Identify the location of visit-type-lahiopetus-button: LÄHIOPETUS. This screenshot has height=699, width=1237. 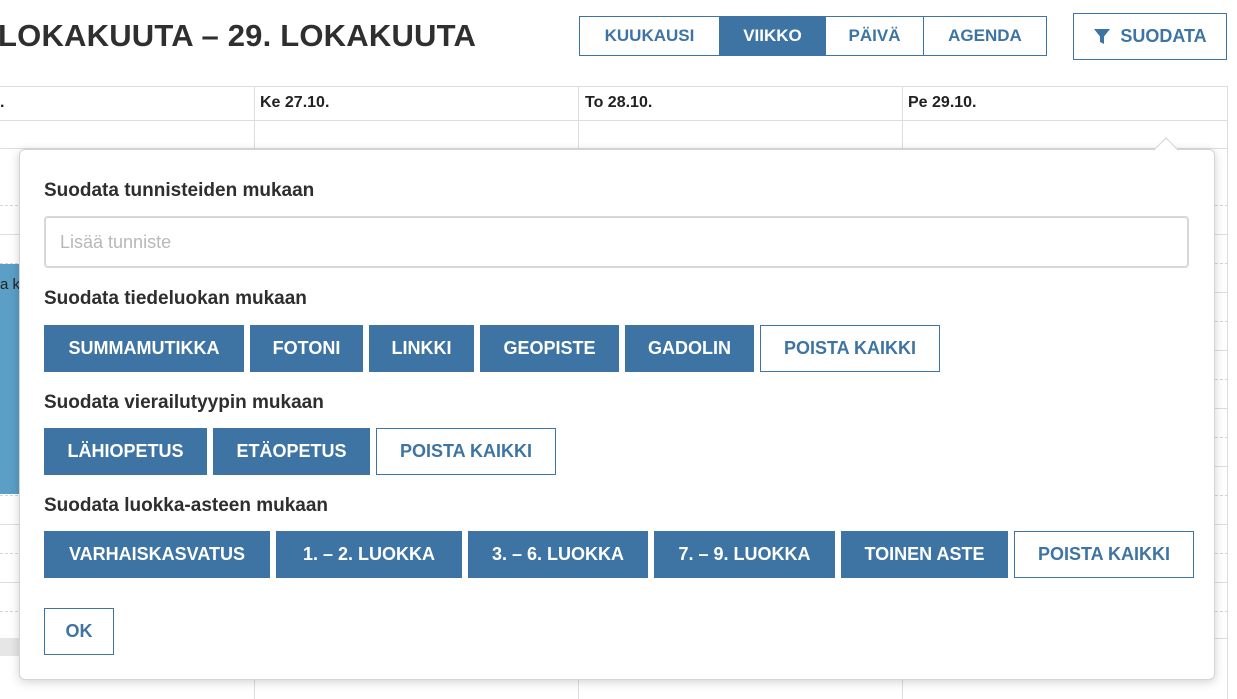
(125, 451).